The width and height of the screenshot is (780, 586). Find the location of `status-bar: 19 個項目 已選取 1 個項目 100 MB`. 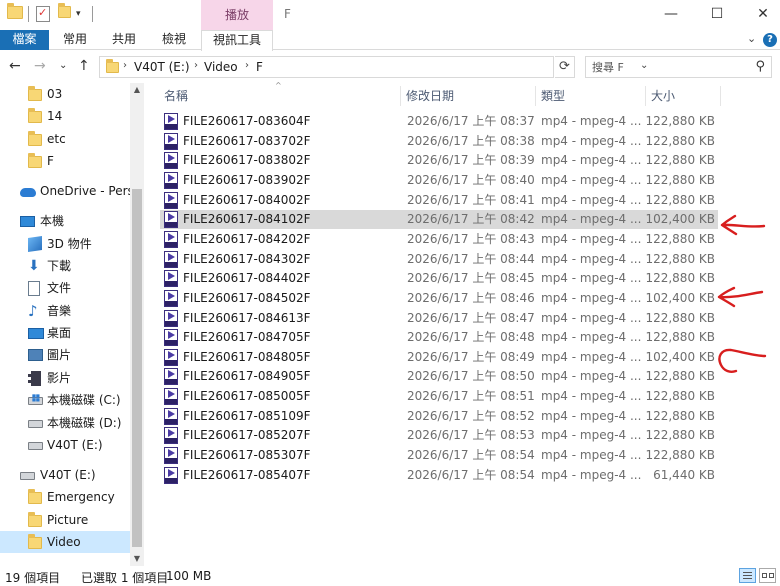

status-bar: 19 個項目 已選取 1 個項目 100 MB is located at coordinates (390, 576).